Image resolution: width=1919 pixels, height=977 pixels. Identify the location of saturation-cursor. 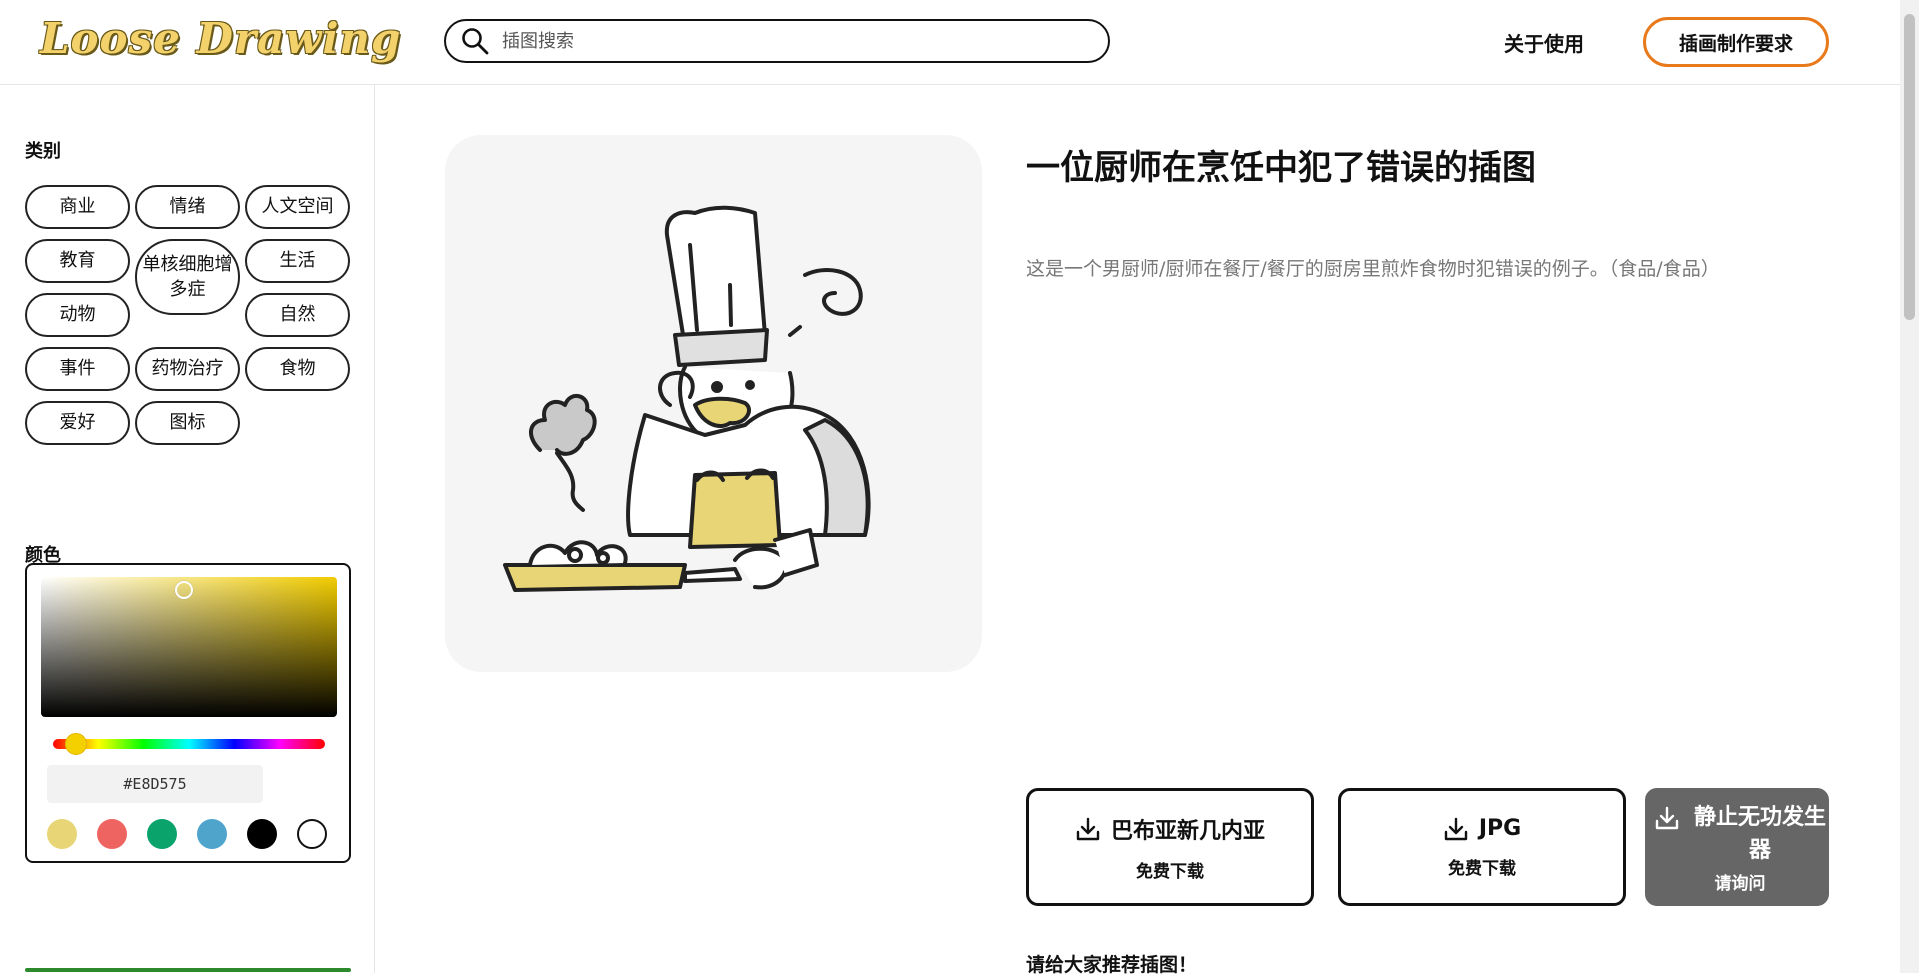
(184, 590).